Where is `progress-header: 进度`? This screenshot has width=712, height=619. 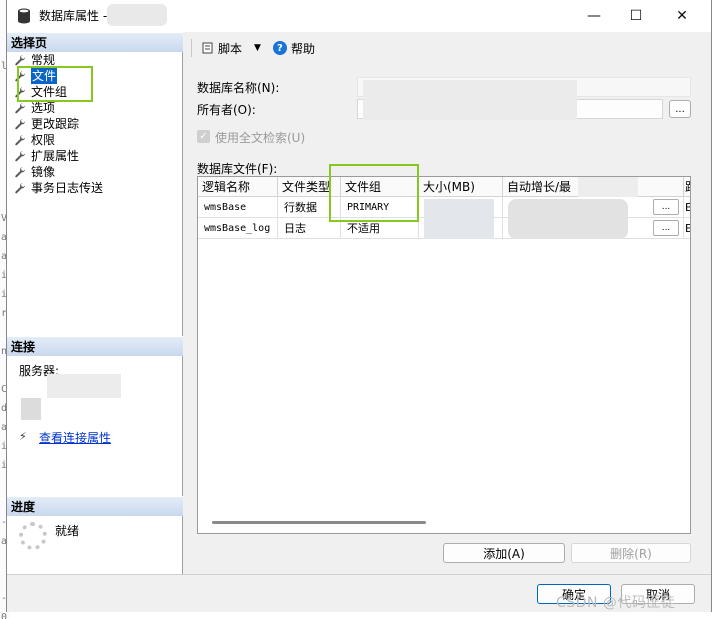 progress-header: 进度 is located at coordinates (95, 506).